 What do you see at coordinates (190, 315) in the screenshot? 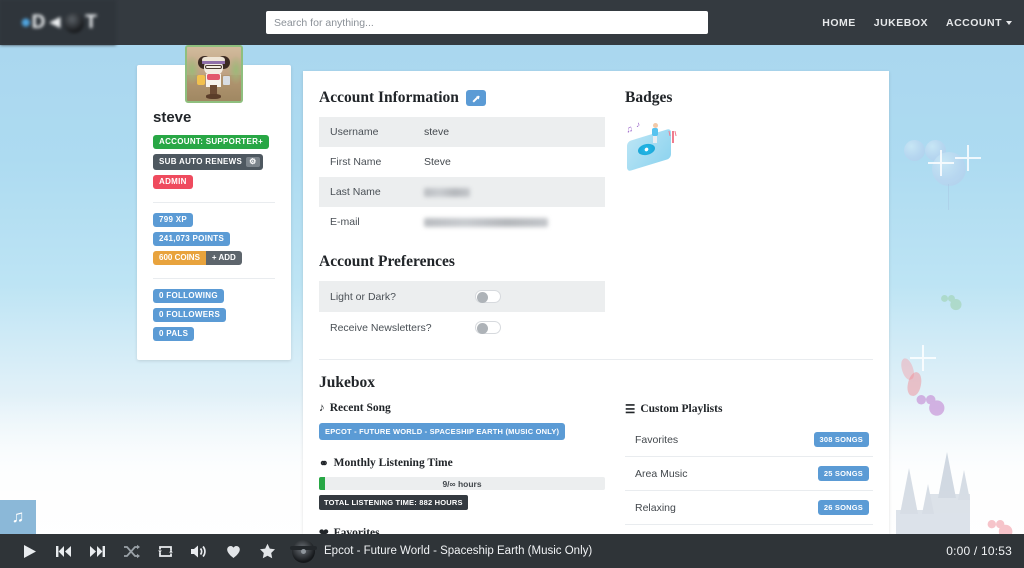
I see `badge-followers: 0 FOLLOWERS` at bounding box center [190, 315].